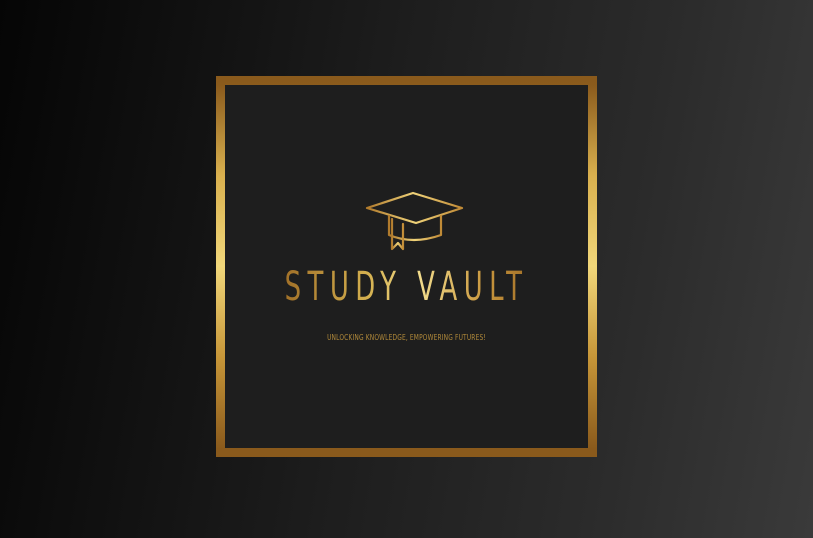 The width and height of the screenshot is (813, 538). Describe the element at coordinates (406, 337) in the screenshot. I see `tagline: UNLOCKING KNOWLEDGE, EMPOWERING FUTURES!` at that location.